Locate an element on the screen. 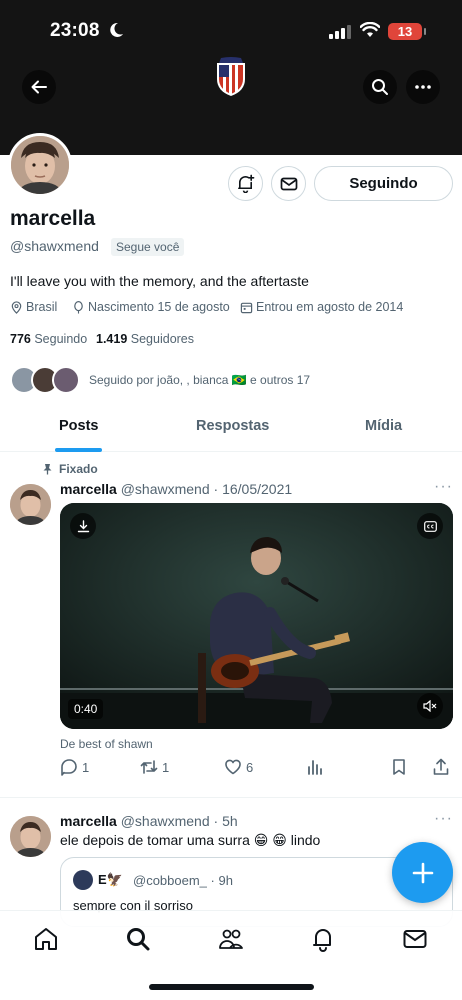  bar-chart-icon is located at coordinates (315, 767).